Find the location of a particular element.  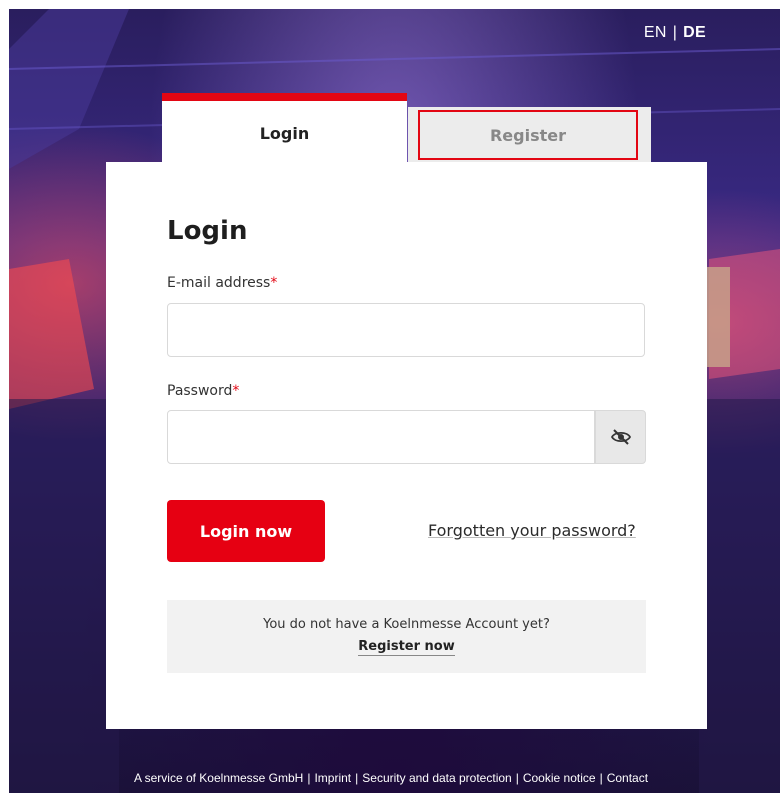

forgot-password-link: Forgotten your password? is located at coordinates (532, 530).